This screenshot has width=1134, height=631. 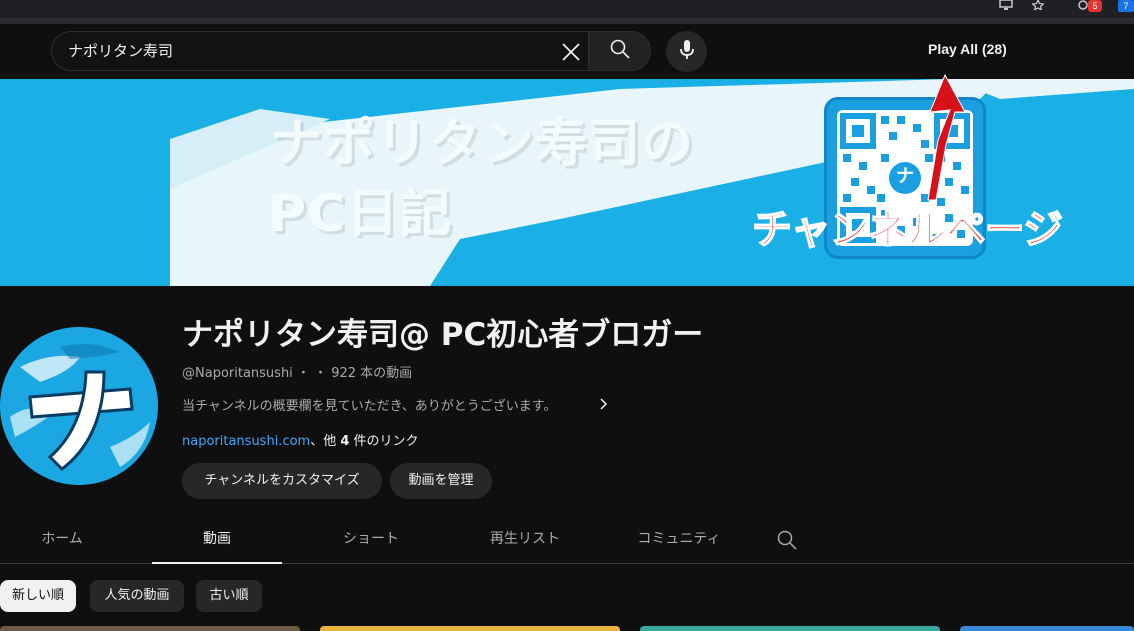 I want to click on tab-playlists: 再生リスト, so click(x=525, y=539).